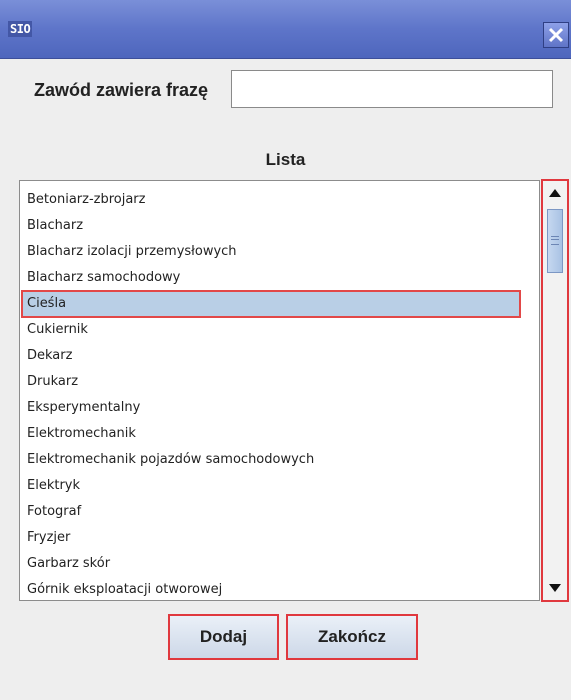 Image resolution: width=571 pixels, height=700 pixels. I want to click on scroll-up-button, so click(555, 193).